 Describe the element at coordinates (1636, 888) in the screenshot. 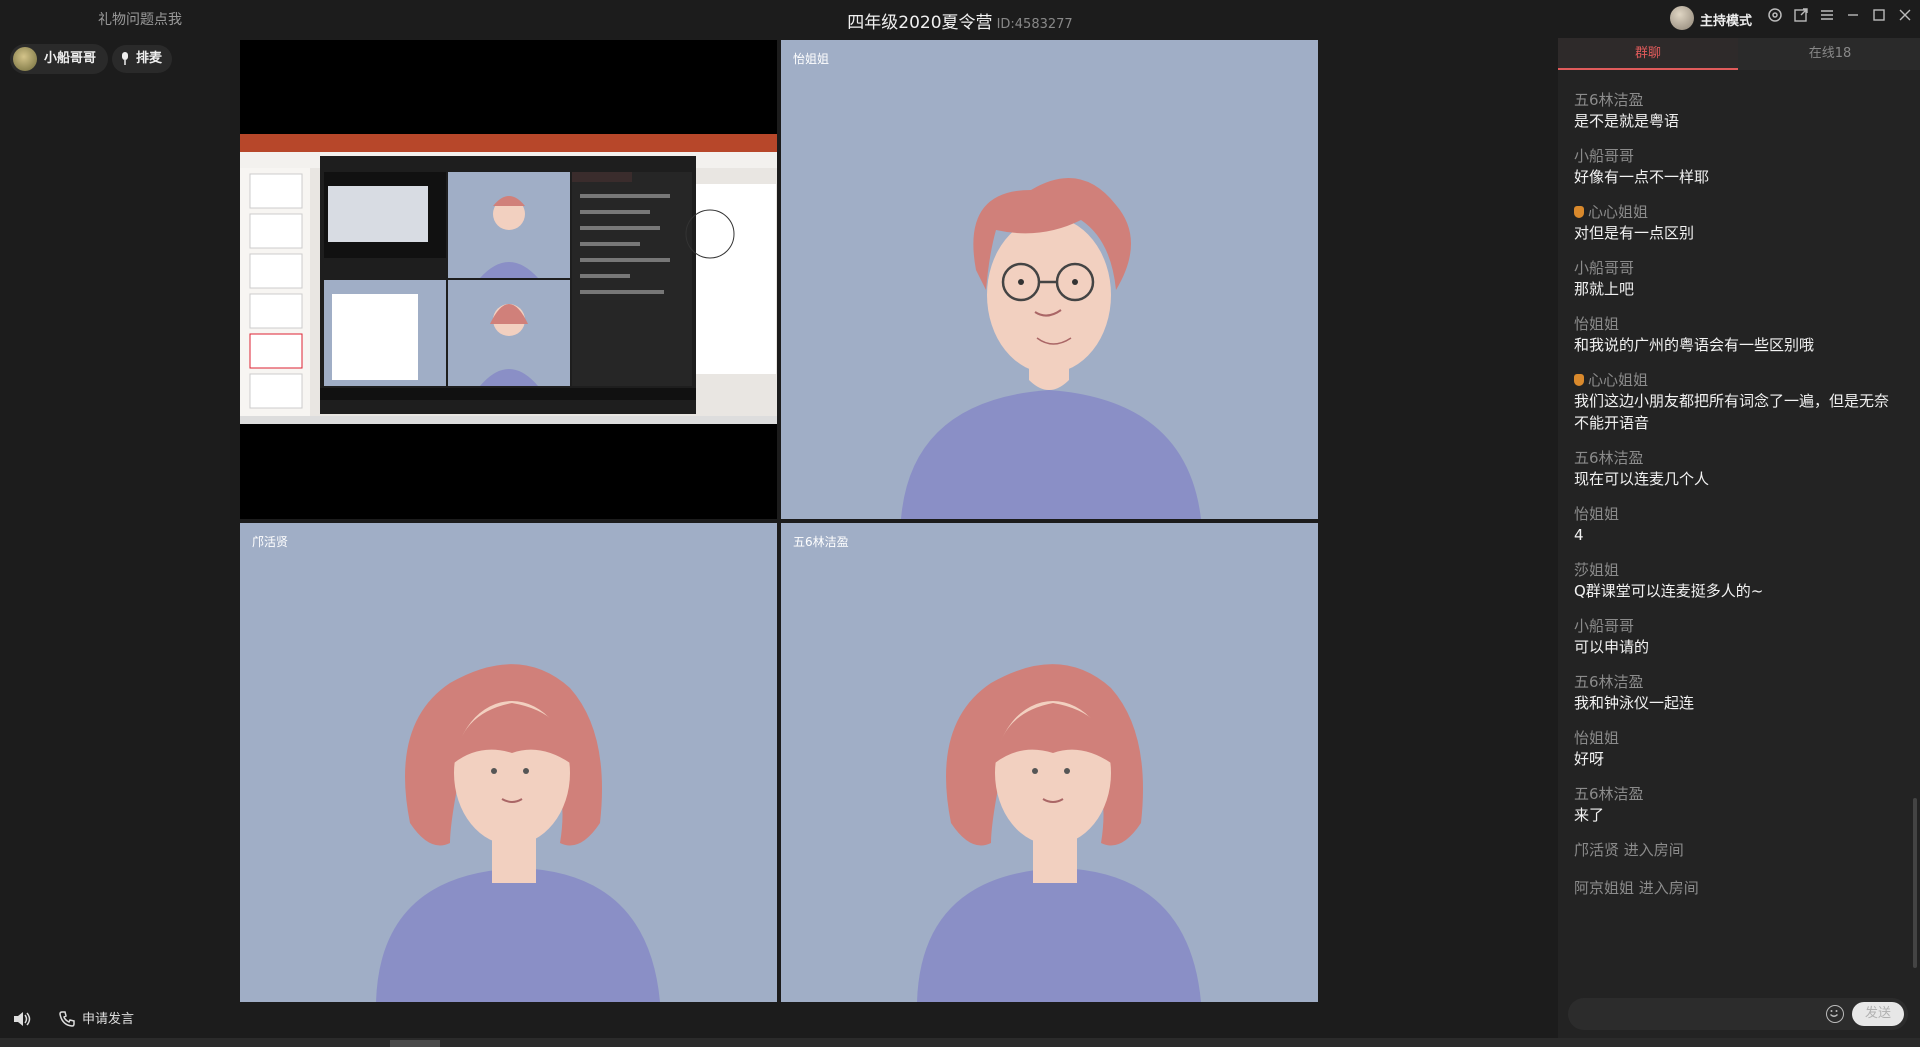

I see `system-message: 阿京姐姐 进入房间` at that location.